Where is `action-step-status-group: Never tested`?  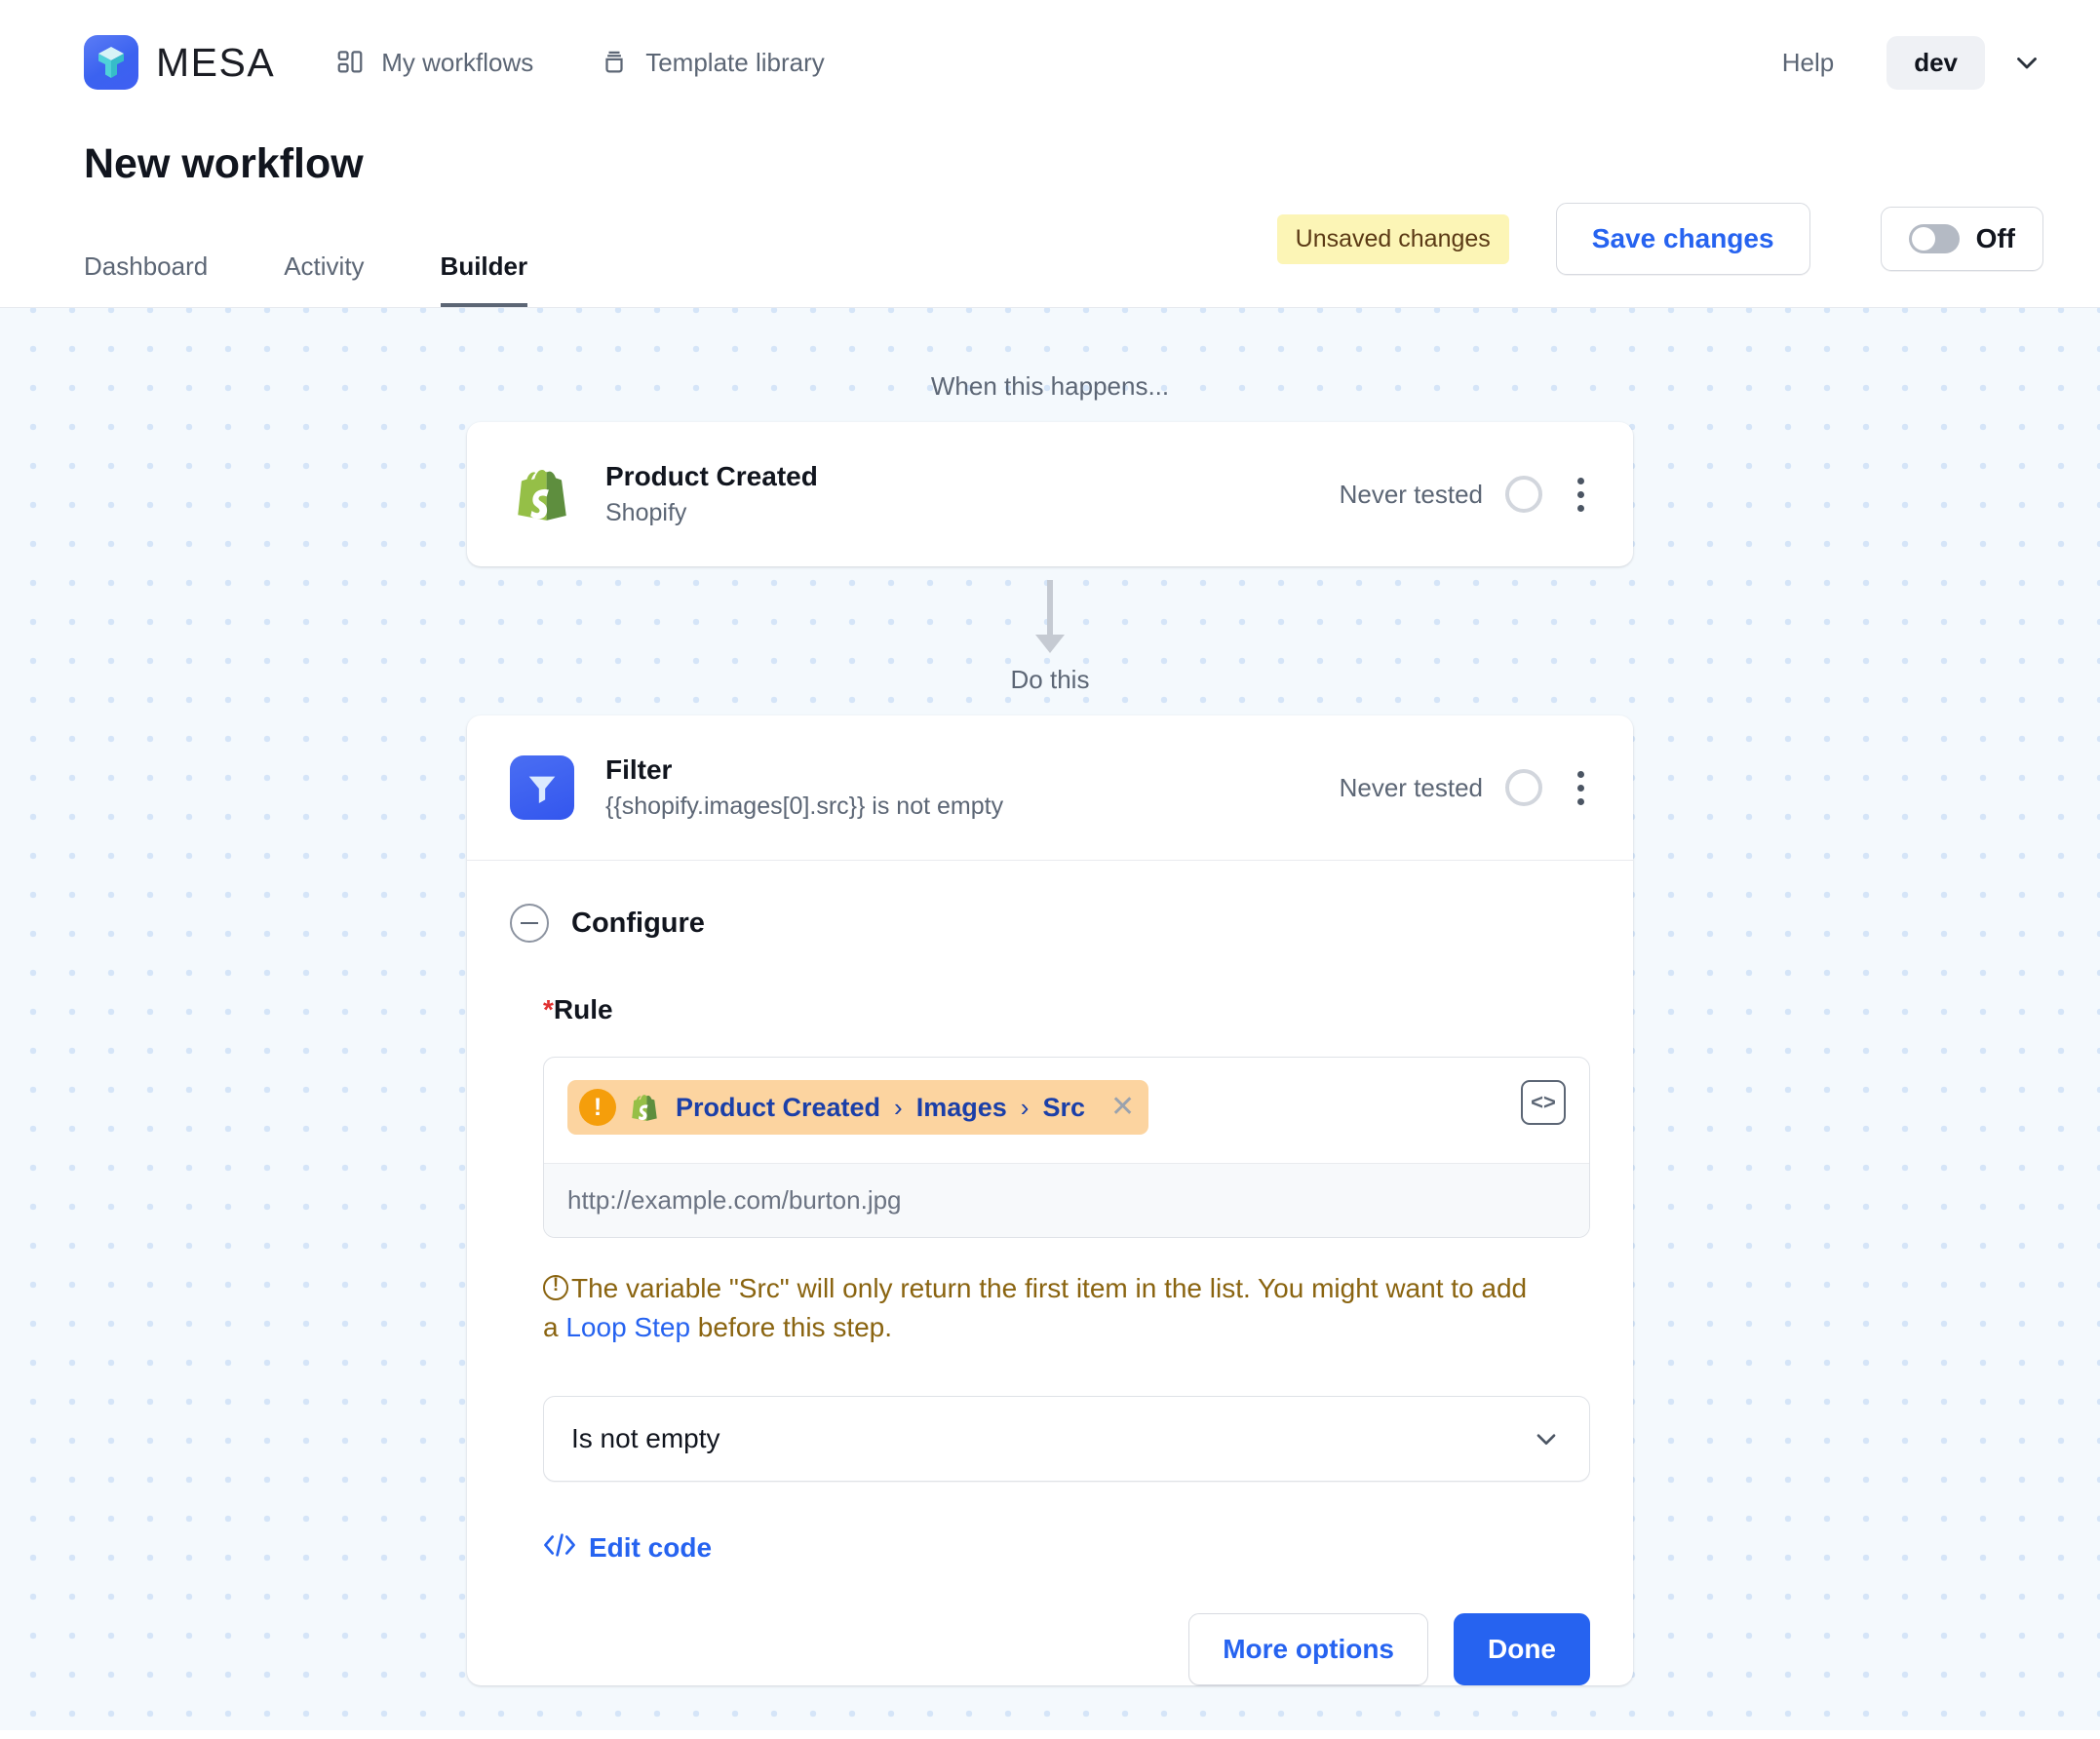 action-step-status-group: Never tested is located at coordinates (1465, 788).